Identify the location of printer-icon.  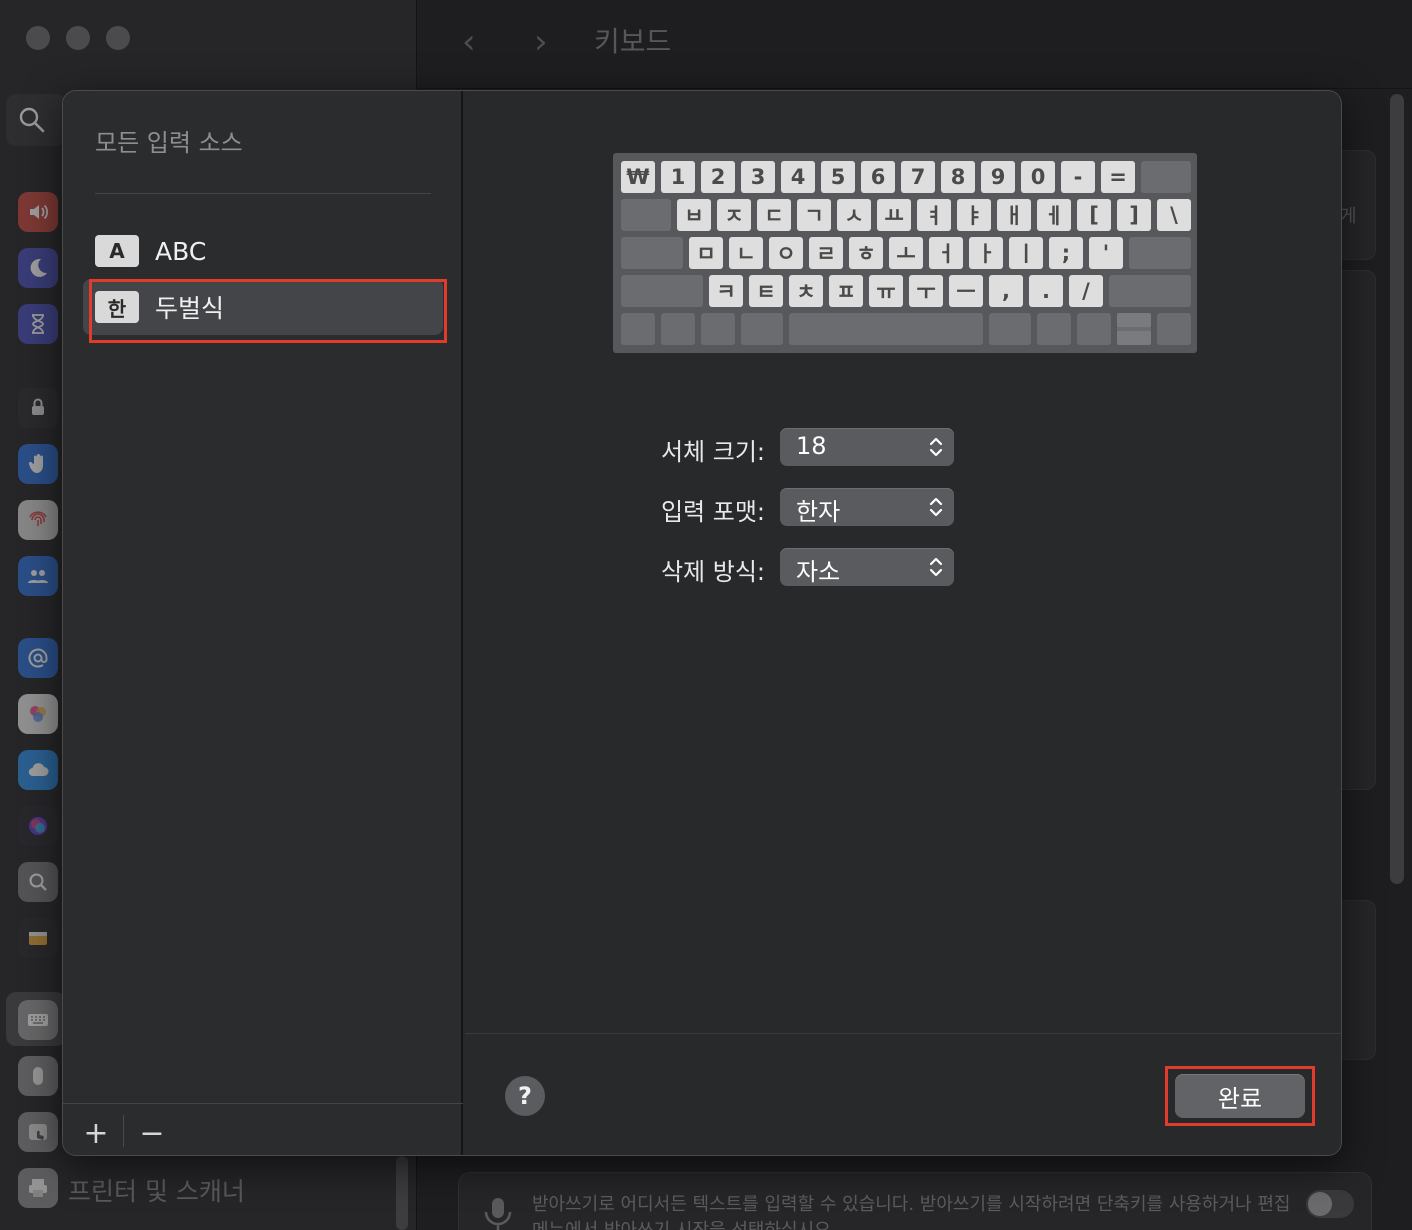
(38, 1188).